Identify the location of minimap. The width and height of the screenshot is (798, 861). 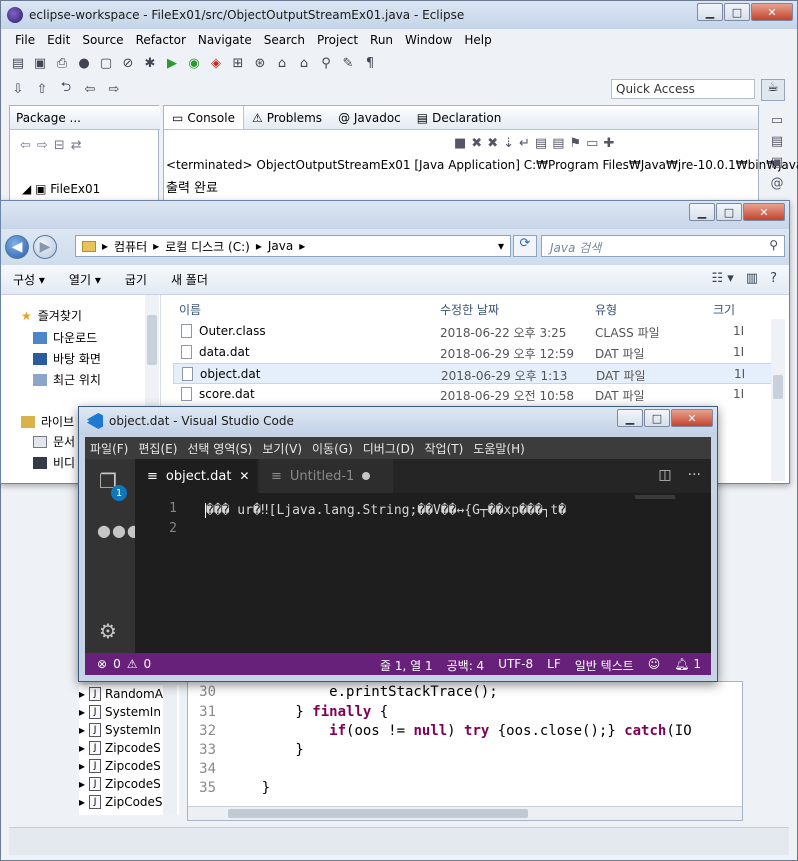
(655, 497).